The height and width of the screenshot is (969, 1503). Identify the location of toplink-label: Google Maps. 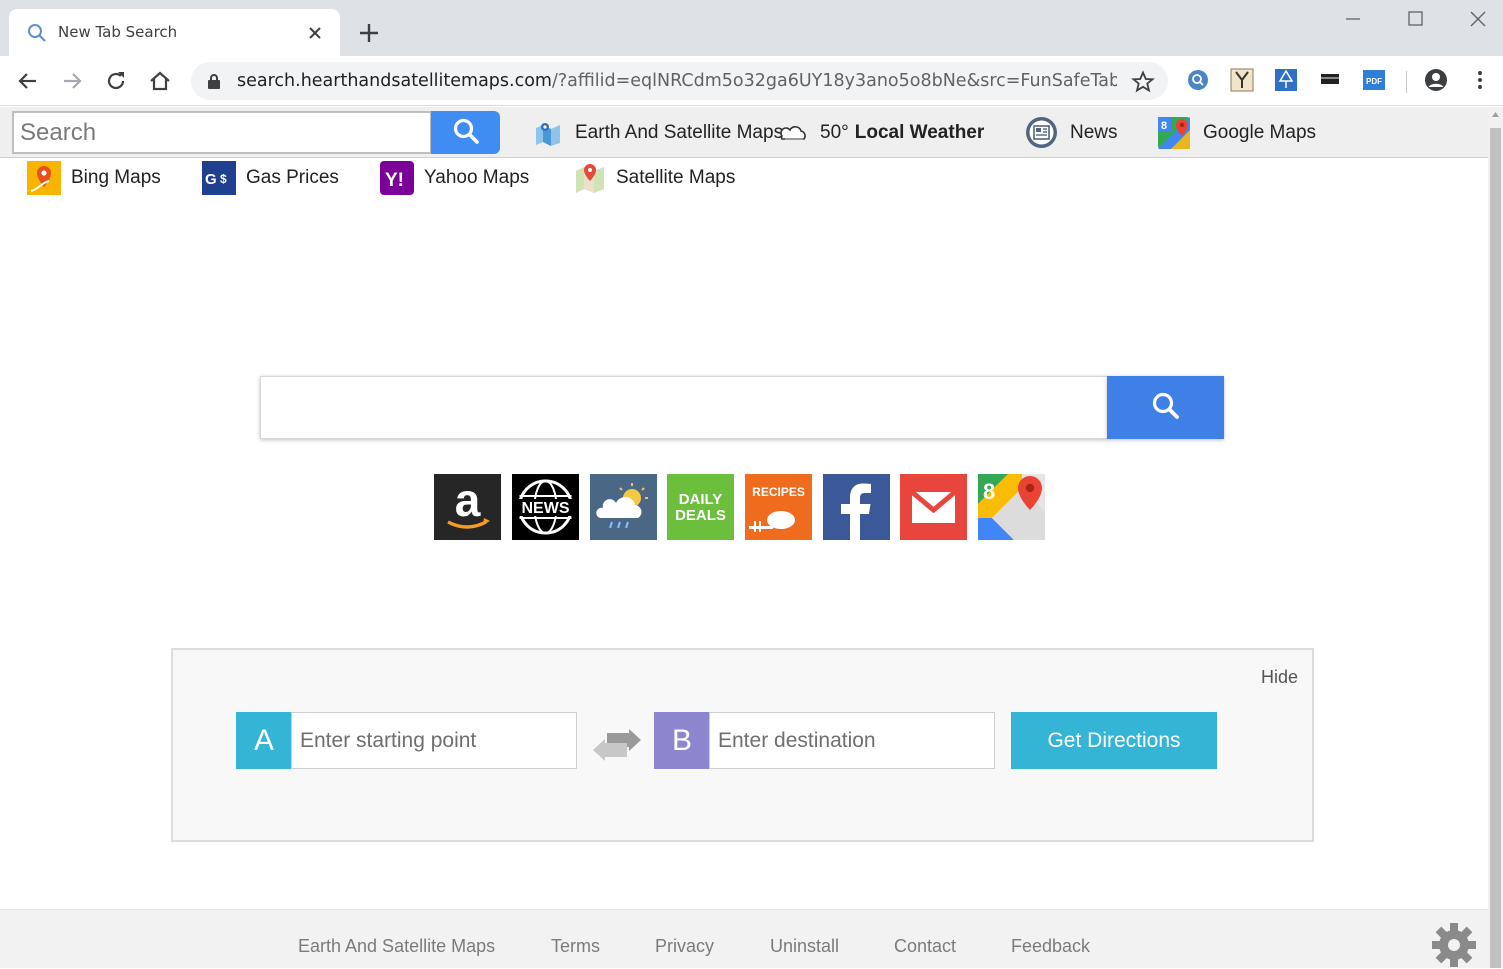
(1260, 132).